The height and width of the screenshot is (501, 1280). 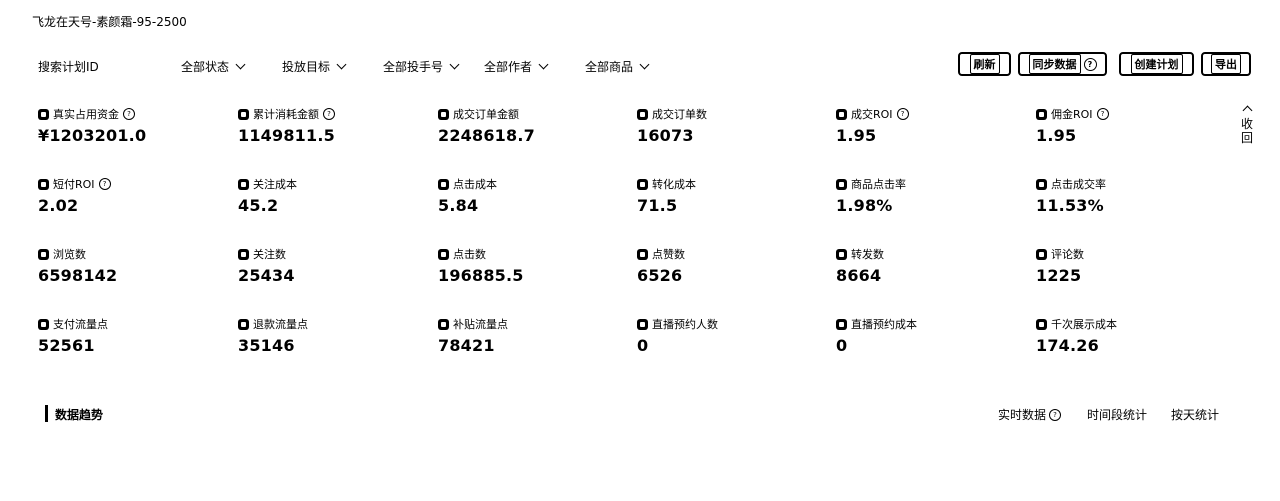 I want to click on tab-period-stats: 时间段统计, so click(x=1117, y=414).